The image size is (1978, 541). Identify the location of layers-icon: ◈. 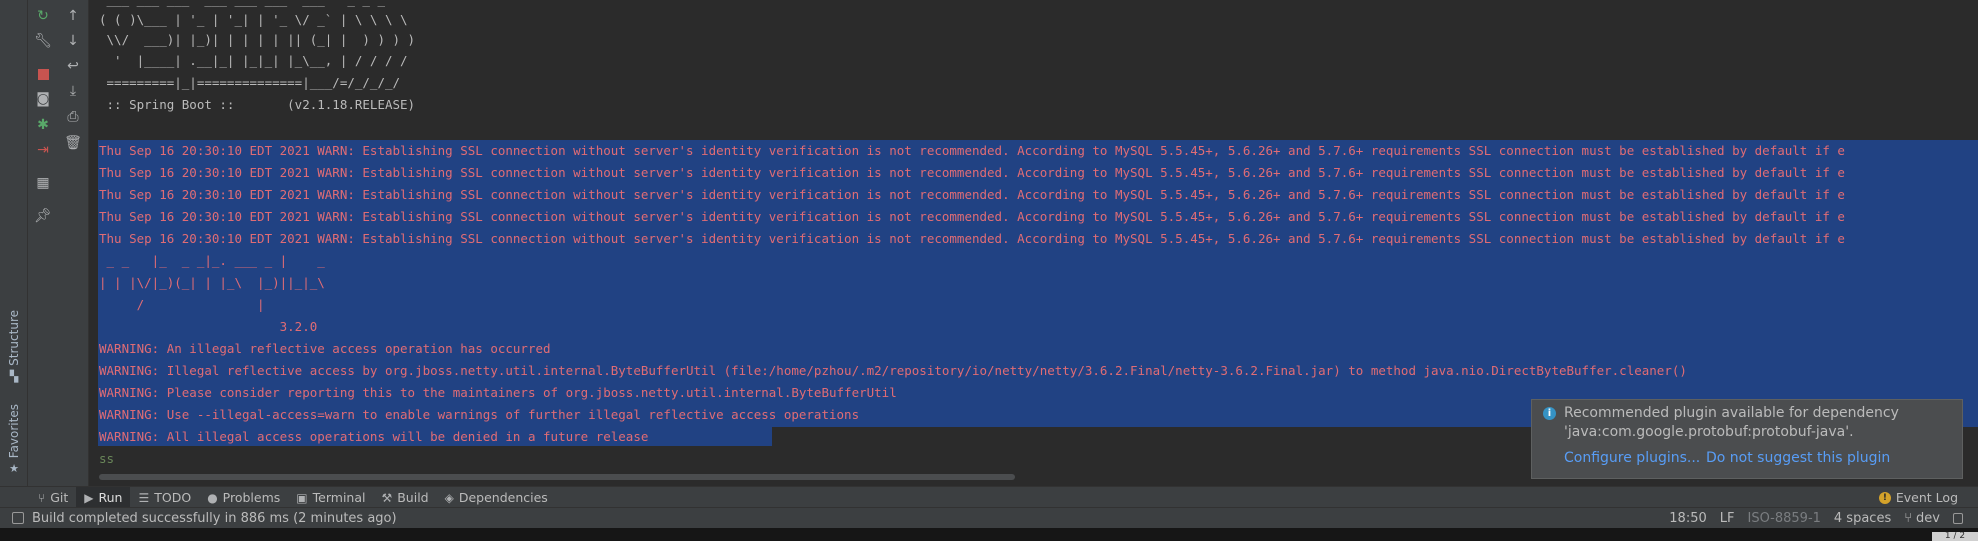
(449, 497).